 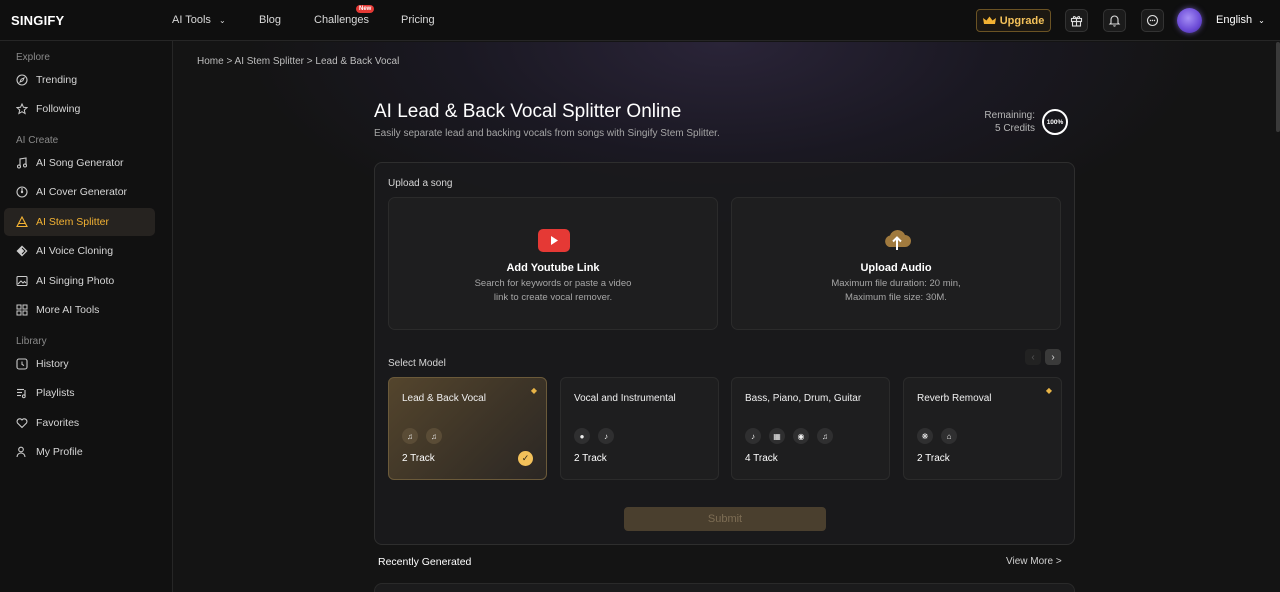 I want to click on upload-desc-line: Maximum file duration: 20 min,, so click(x=896, y=283).